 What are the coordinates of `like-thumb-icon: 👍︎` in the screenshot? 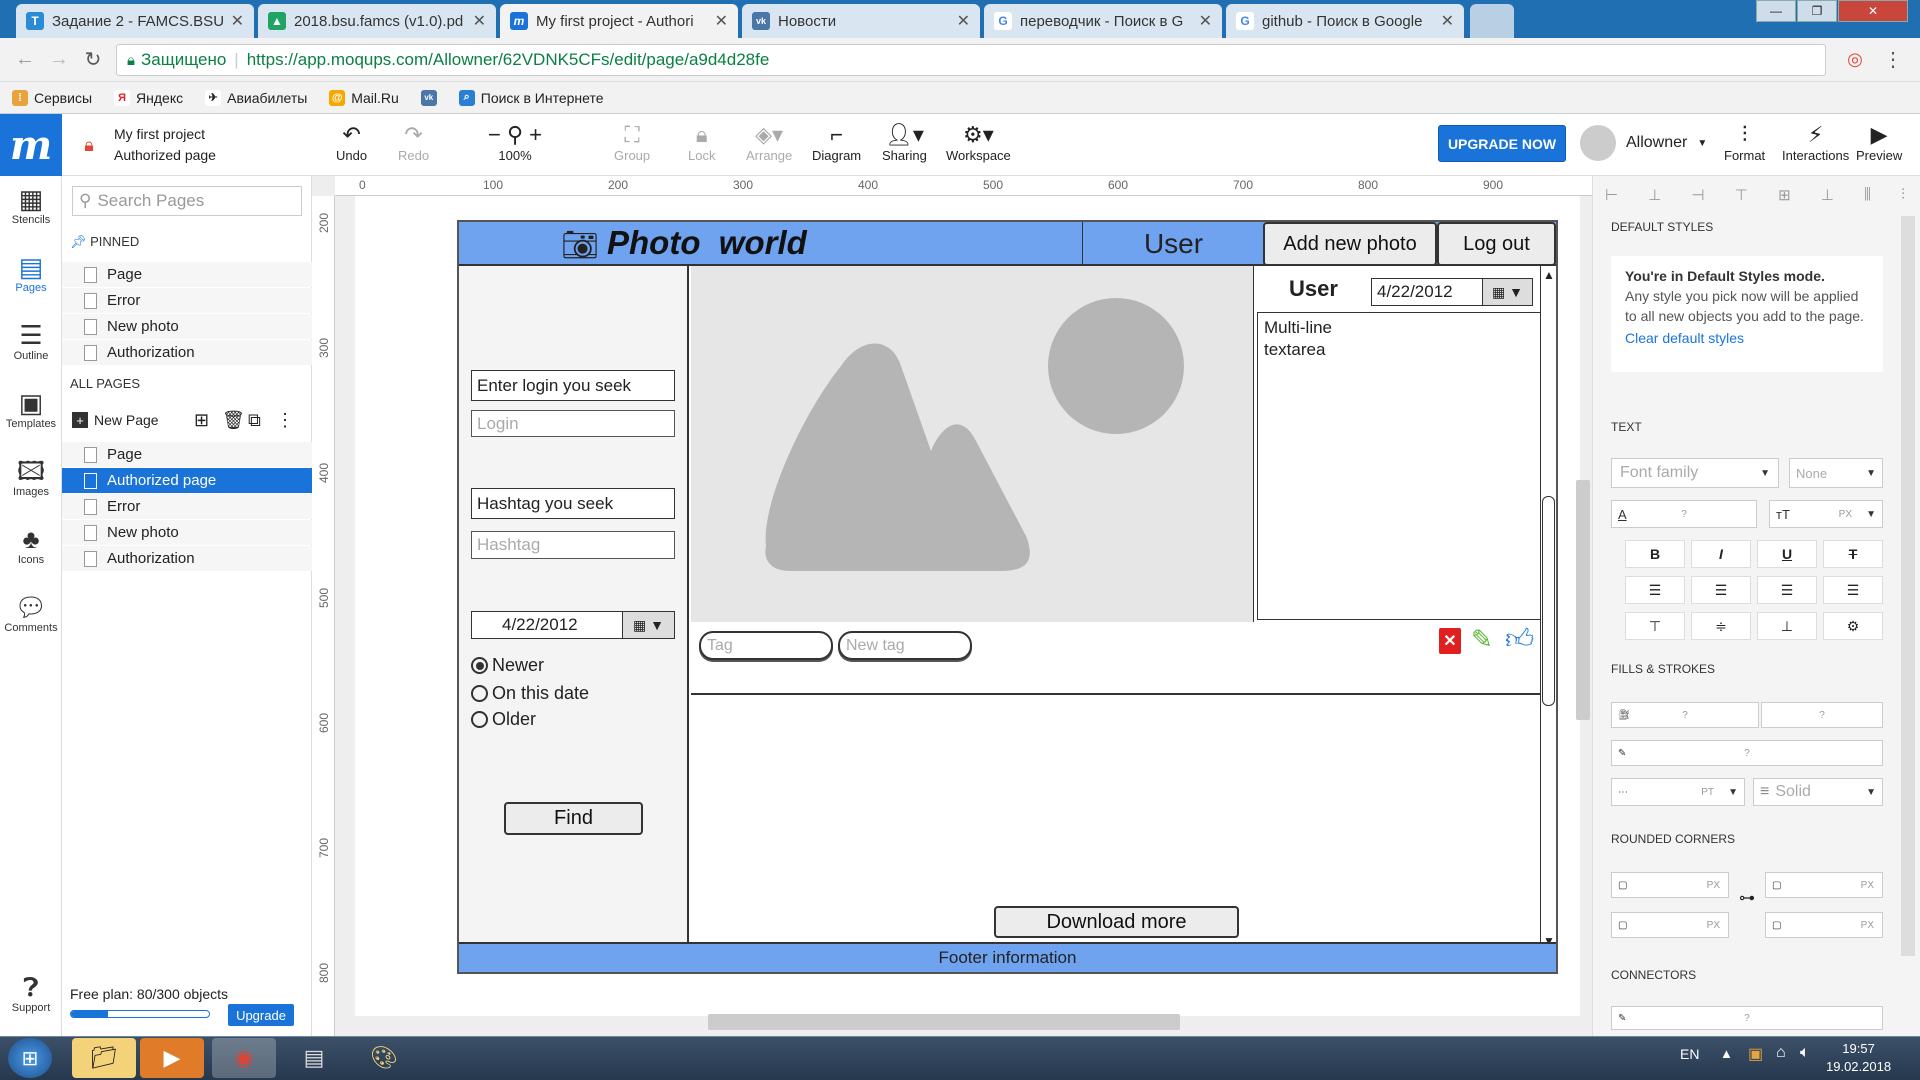 It's located at (1519, 639).